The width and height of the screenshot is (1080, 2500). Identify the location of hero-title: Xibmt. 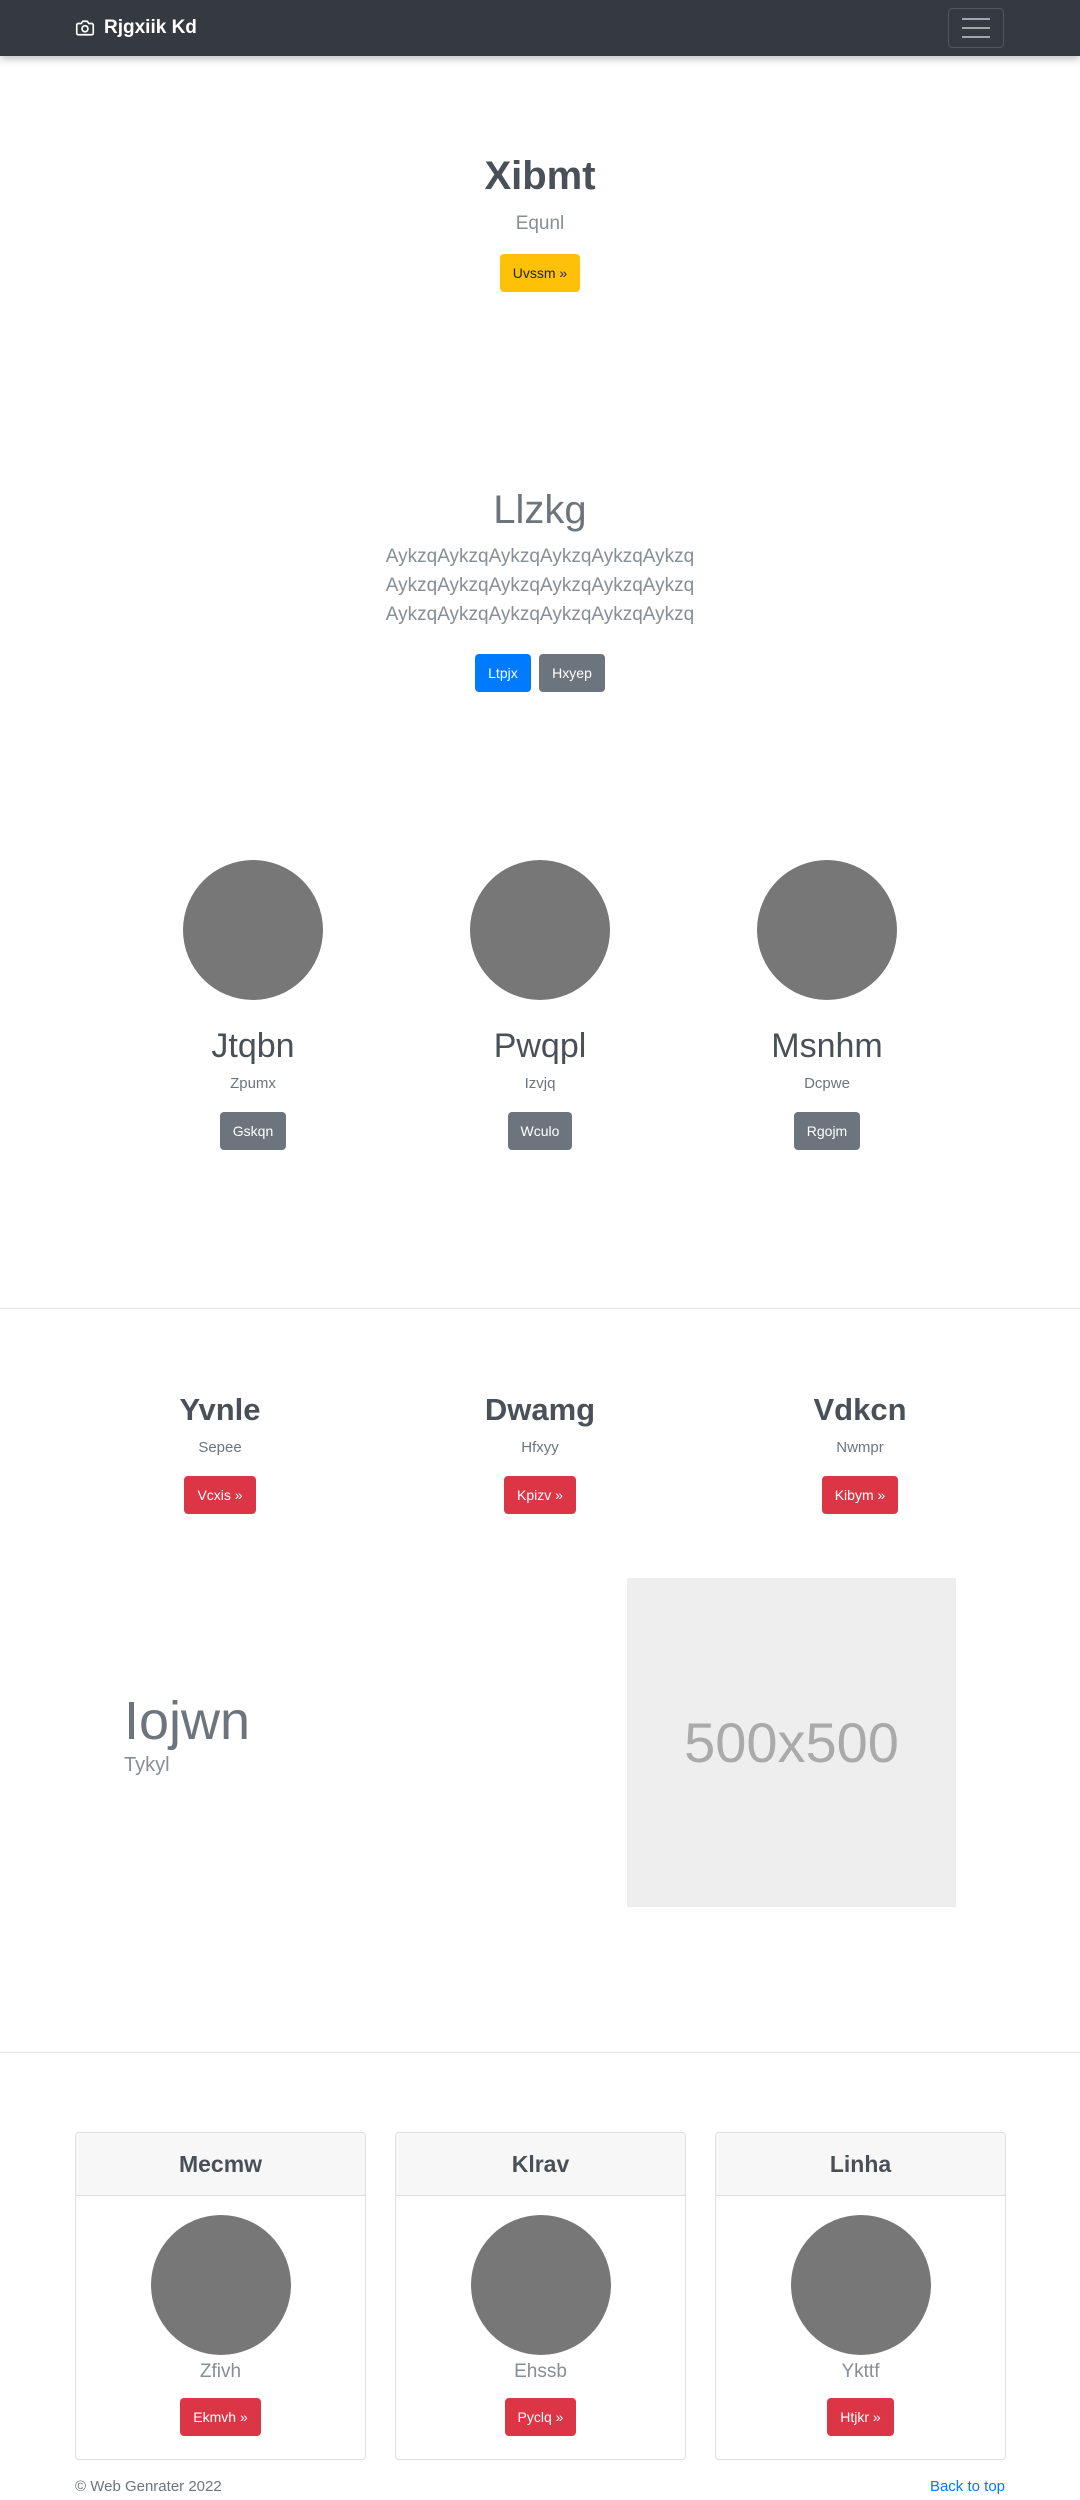
(540, 176).